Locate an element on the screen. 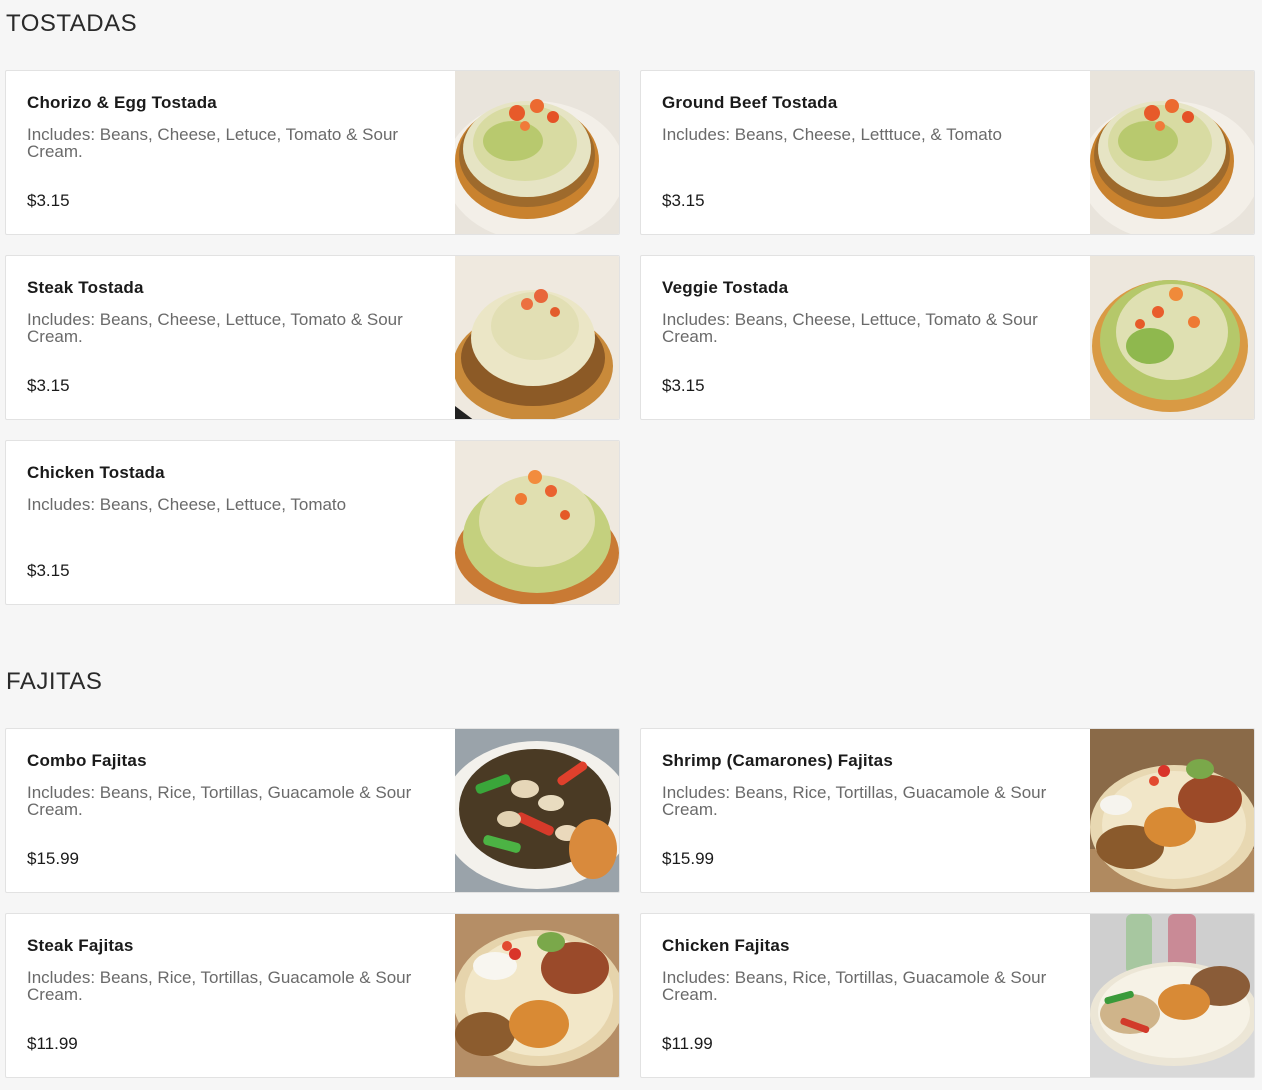 This screenshot has height=1090, width=1262. menu-item-description: Includes: Beans, Cheese, Lettuce, Tomato is located at coordinates (187, 504).